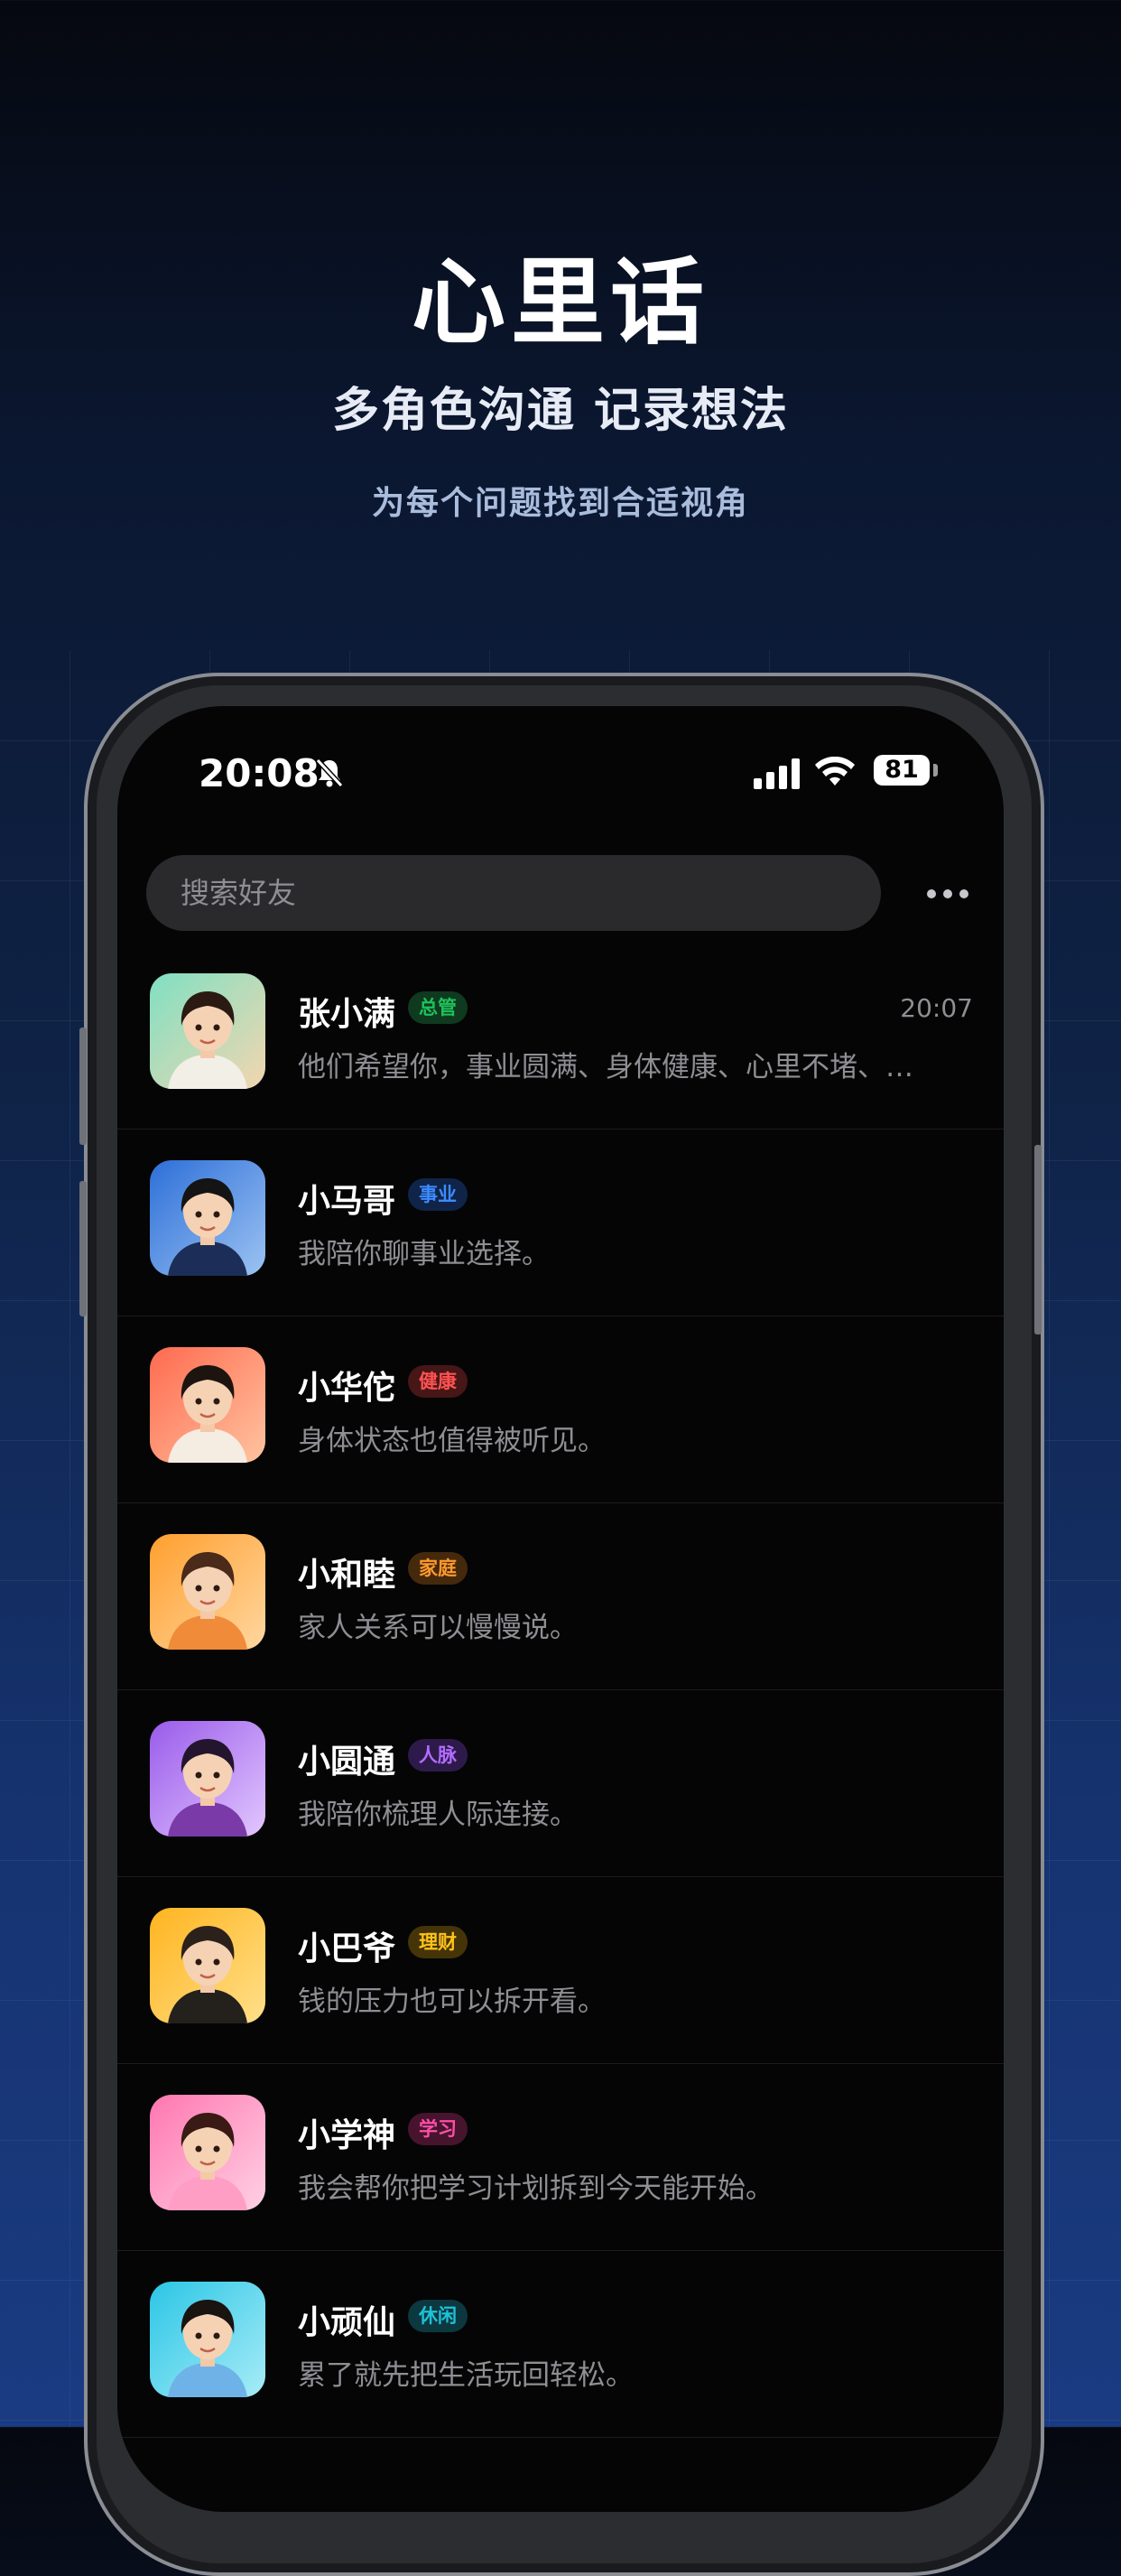 The image size is (1121, 2576). I want to click on battery-tip, so click(936, 770).